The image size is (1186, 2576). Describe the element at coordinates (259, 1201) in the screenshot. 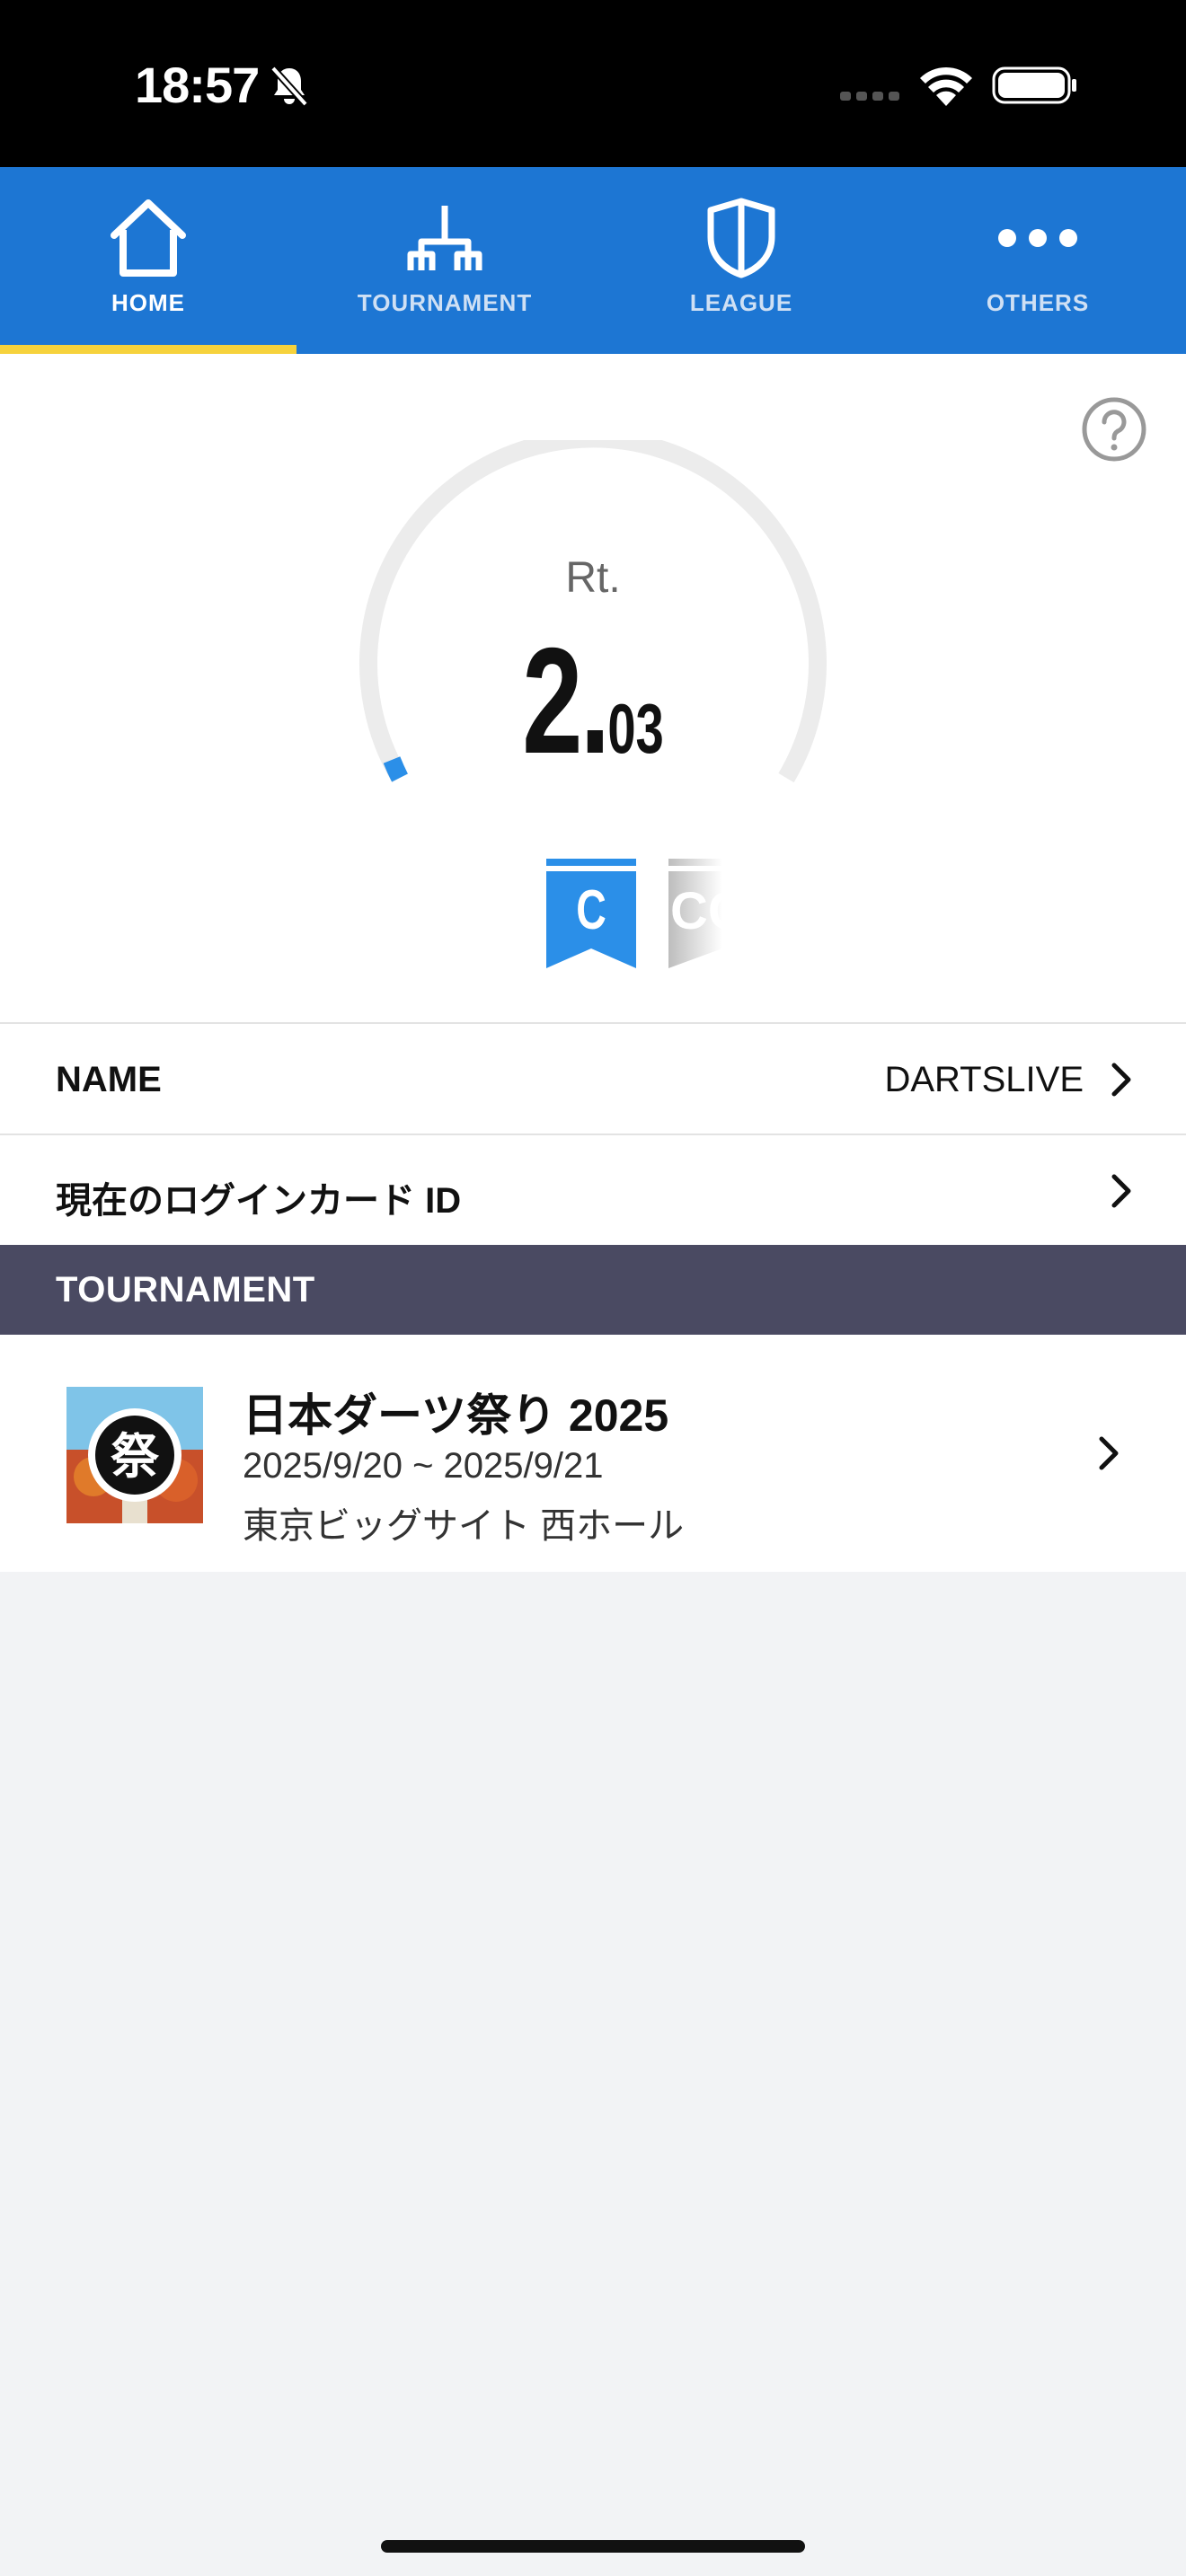

I see `login-card-label: 現在のログインカード ID` at that location.